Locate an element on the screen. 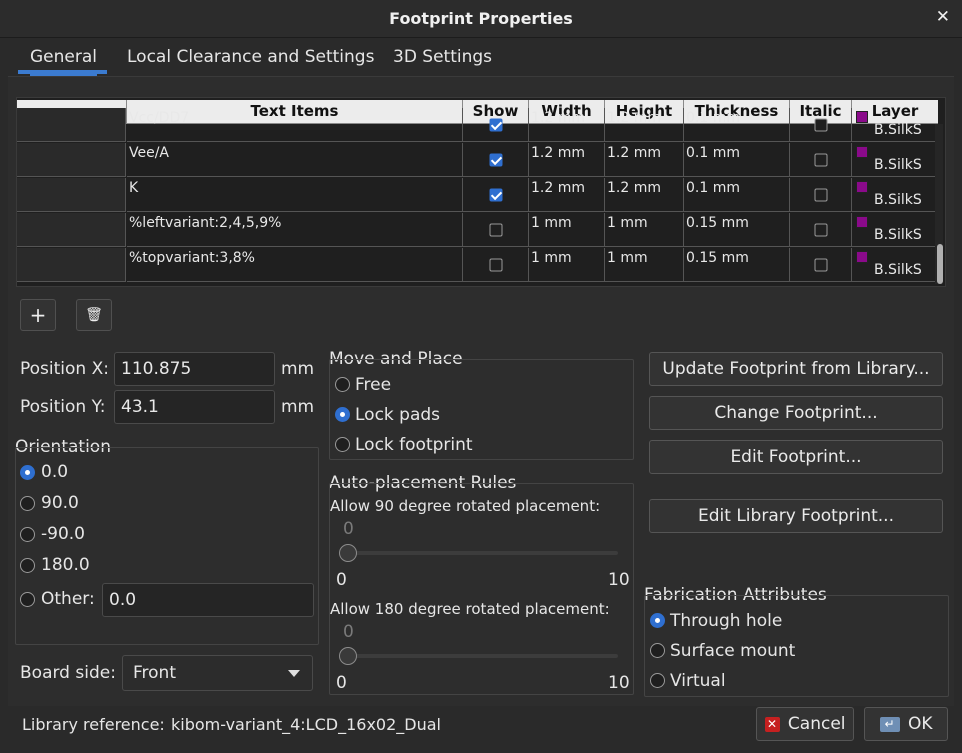  orientation-radio-other is located at coordinates (27, 599).